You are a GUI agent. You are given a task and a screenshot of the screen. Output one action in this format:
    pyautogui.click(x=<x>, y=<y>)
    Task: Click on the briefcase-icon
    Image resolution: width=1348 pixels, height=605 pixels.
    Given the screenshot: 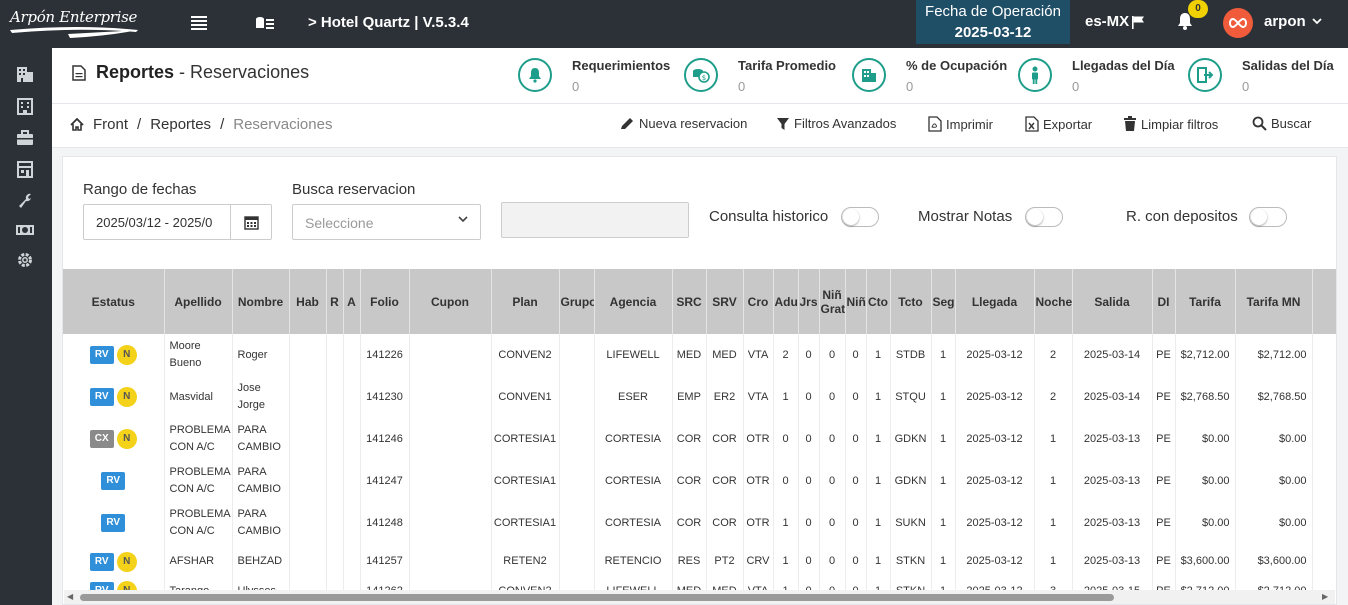 What is the action you would take?
    pyautogui.click(x=25, y=138)
    